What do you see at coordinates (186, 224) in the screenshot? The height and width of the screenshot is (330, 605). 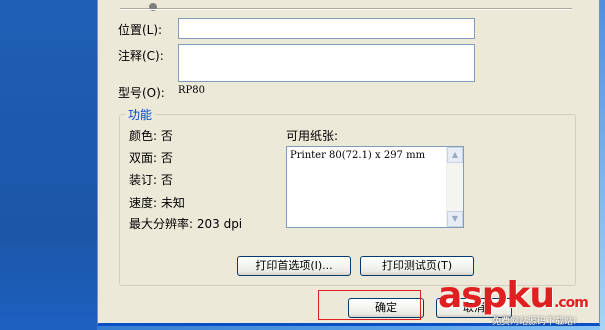 I see `resolution-info: 最大分辨率: 203 dpi` at bounding box center [186, 224].